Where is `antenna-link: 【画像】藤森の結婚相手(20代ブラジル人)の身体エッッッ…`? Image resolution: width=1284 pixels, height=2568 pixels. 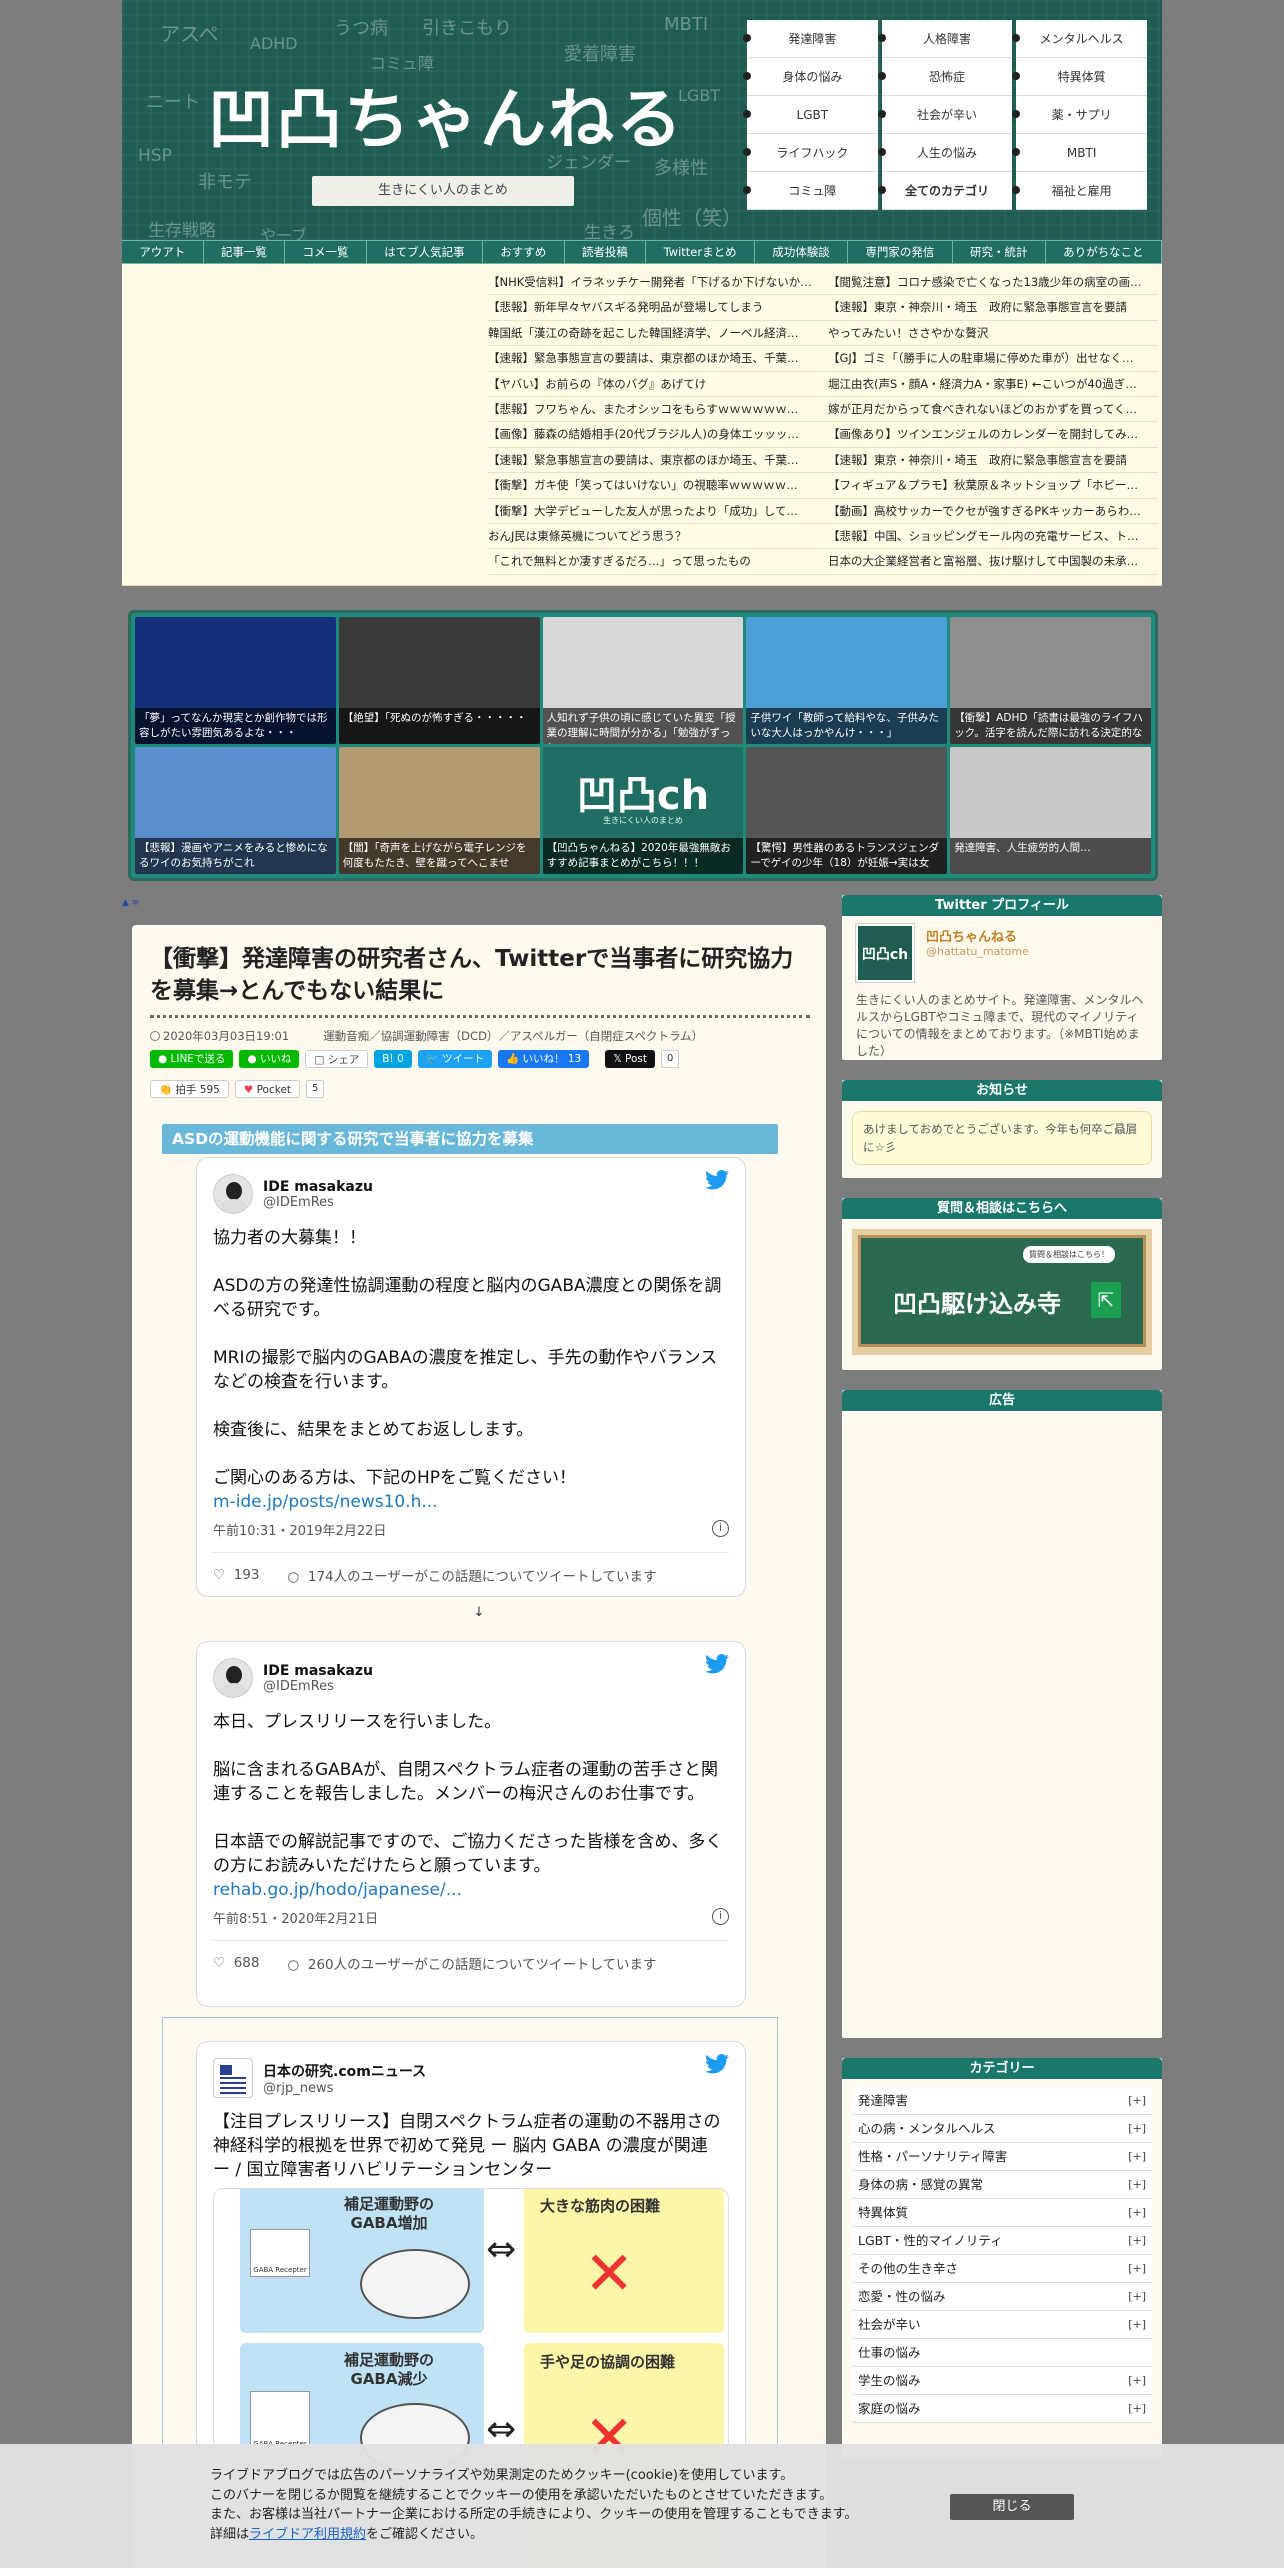
antenna-link: 【画像】藤森の結婚相手(20代ブラジル人)の身体エッッッ… is located at coordinates (658, 435).